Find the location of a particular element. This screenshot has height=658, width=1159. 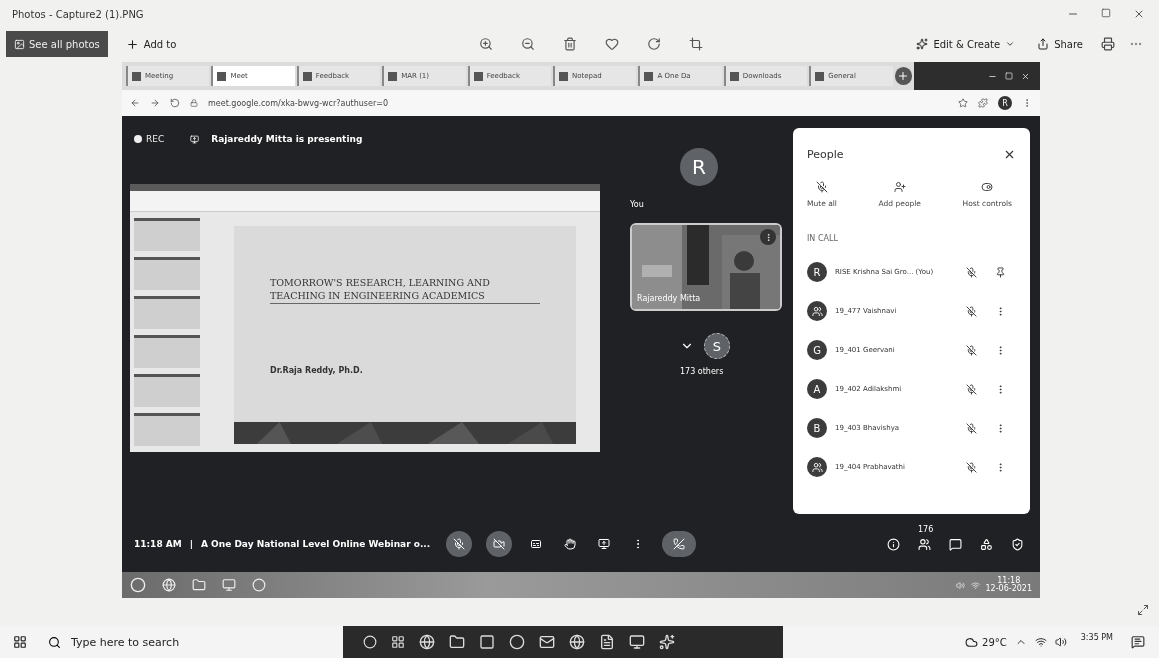

photo-icon is located at coordinates (19, 44).